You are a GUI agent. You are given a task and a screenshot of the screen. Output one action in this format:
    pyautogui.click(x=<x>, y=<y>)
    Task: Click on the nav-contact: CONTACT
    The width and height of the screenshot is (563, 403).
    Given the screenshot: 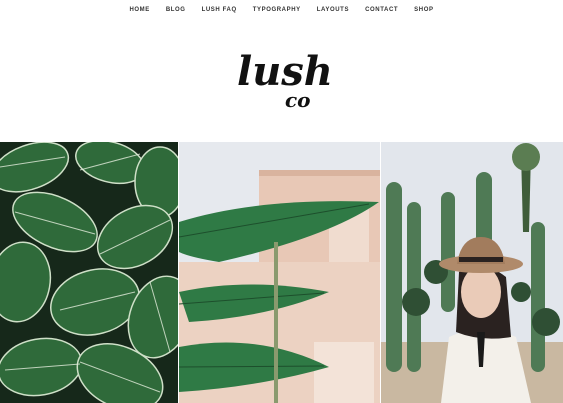 What is the action you would take?
    pyautogui.click(x=381, y=10)
    